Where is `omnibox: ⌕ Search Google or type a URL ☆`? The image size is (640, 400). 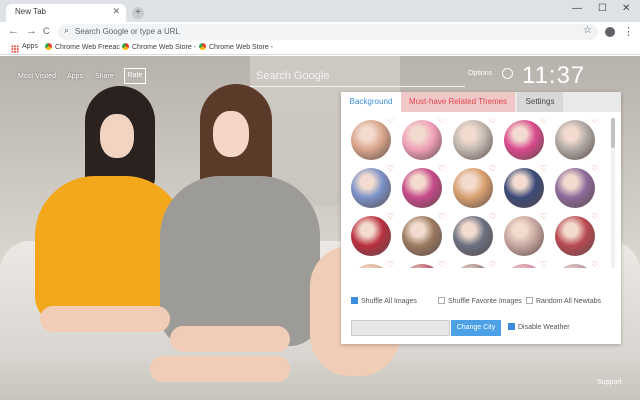 omnibox: ⌕ Search Google or type a URL ☆ is located at coordinates (328, 32).